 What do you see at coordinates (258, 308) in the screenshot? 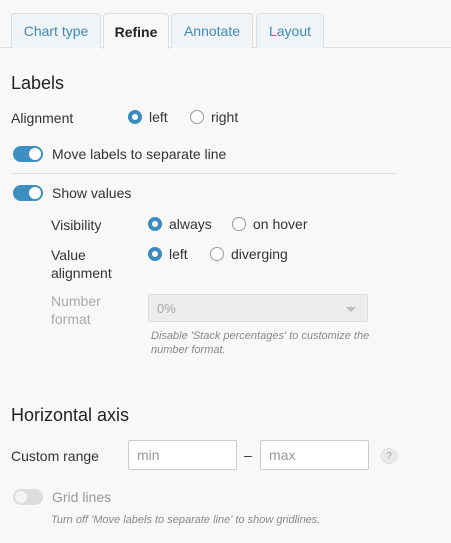
I see `number-format-select: 0%` at bounding box center [258, 308].